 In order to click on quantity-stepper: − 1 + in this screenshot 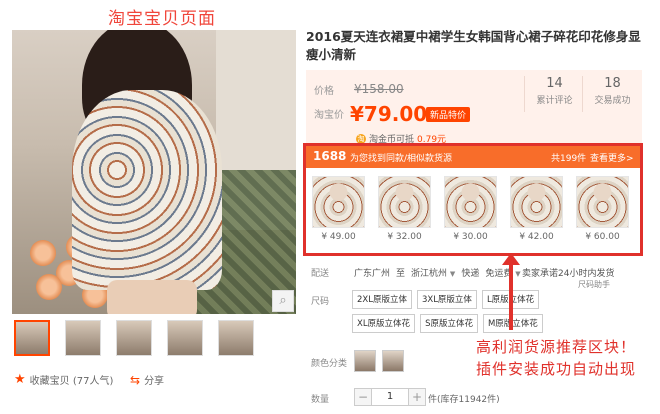, I will do `click(390, 397)`.